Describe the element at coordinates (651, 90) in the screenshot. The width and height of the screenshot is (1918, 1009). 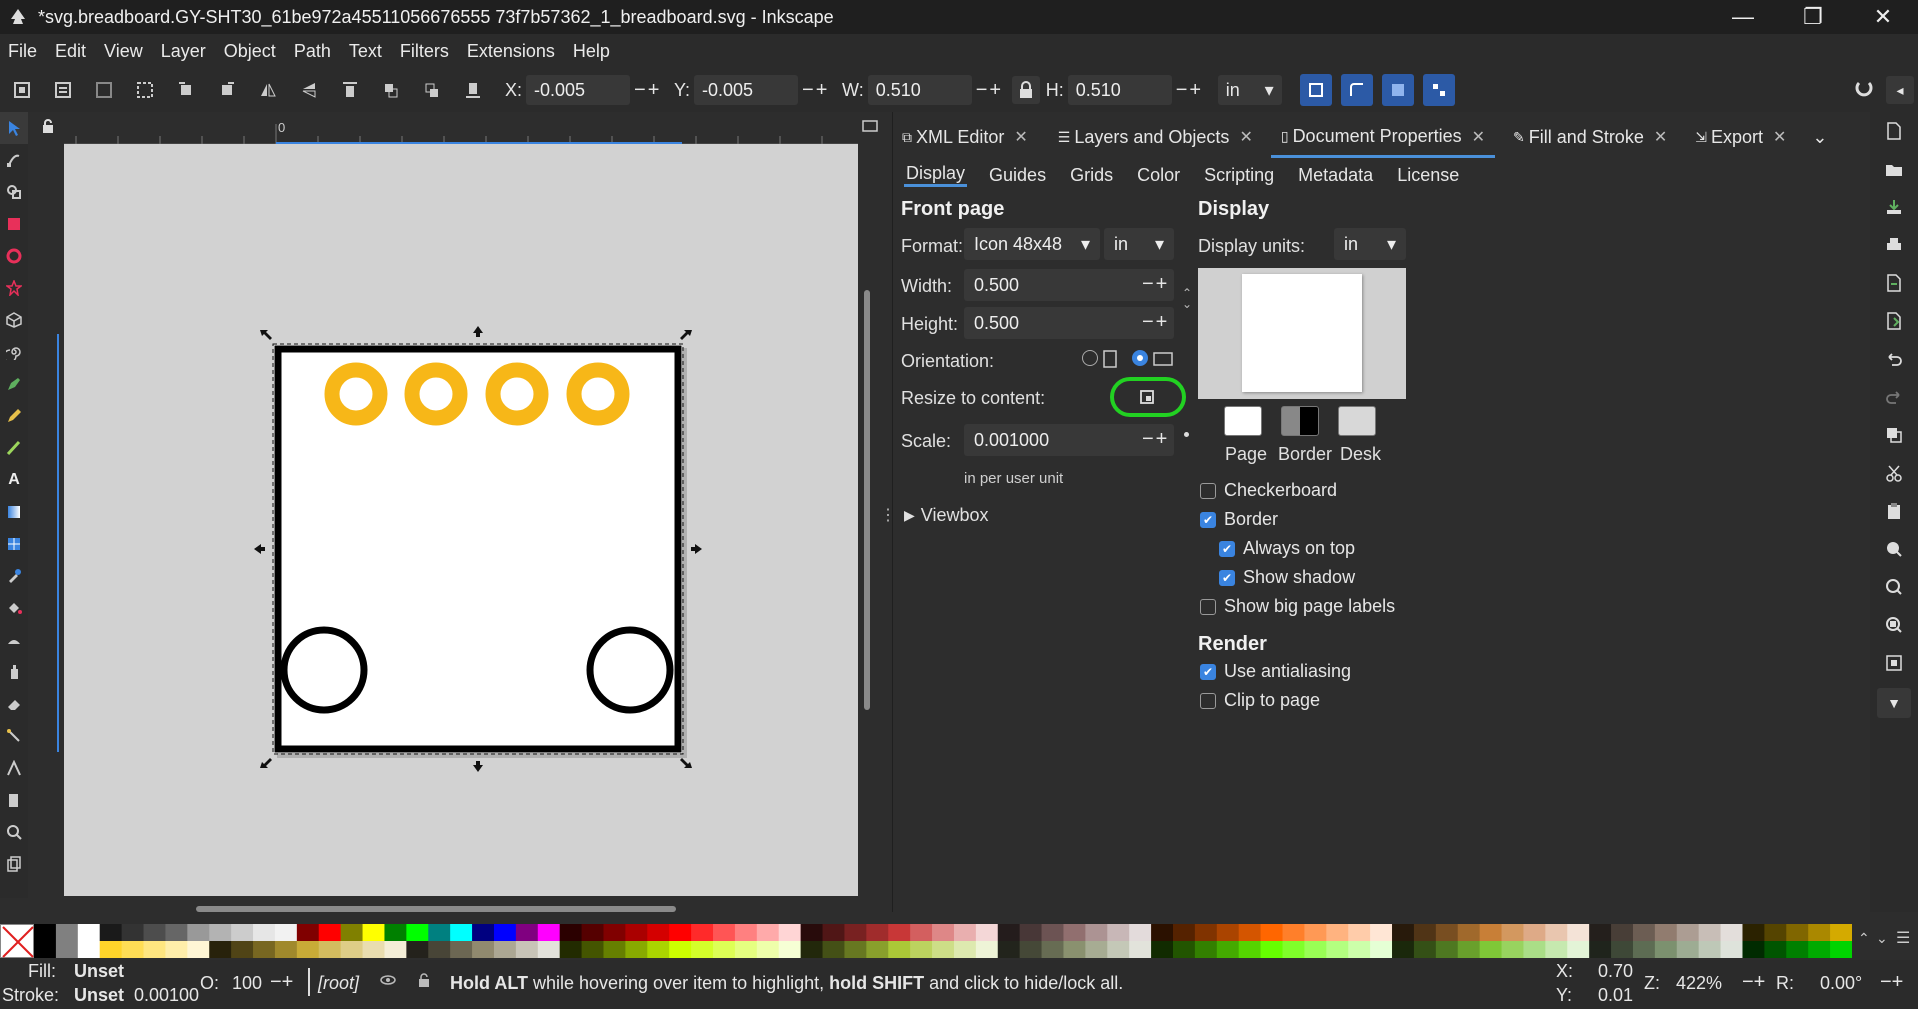
I see `x-stepper: −+` at that location.